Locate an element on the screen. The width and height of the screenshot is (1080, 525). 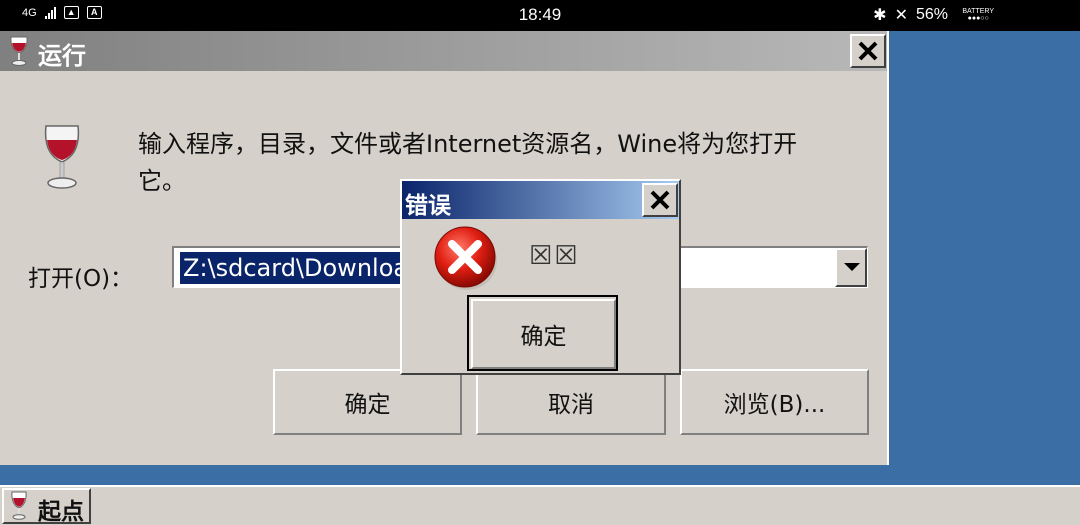
error-ok-button: 确定 is located at coordinates (542, 333).